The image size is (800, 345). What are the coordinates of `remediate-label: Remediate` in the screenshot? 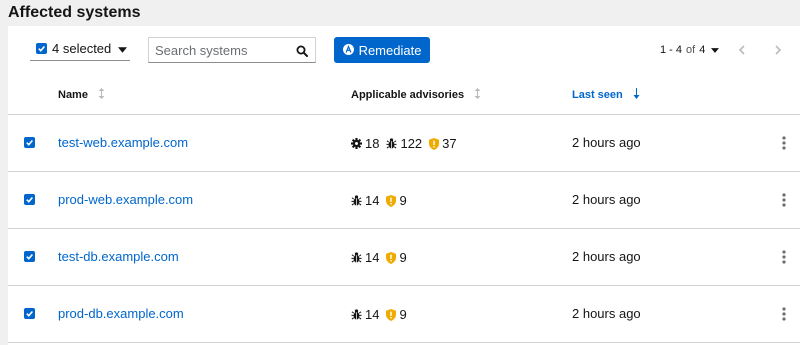 It's located at (390, 50).